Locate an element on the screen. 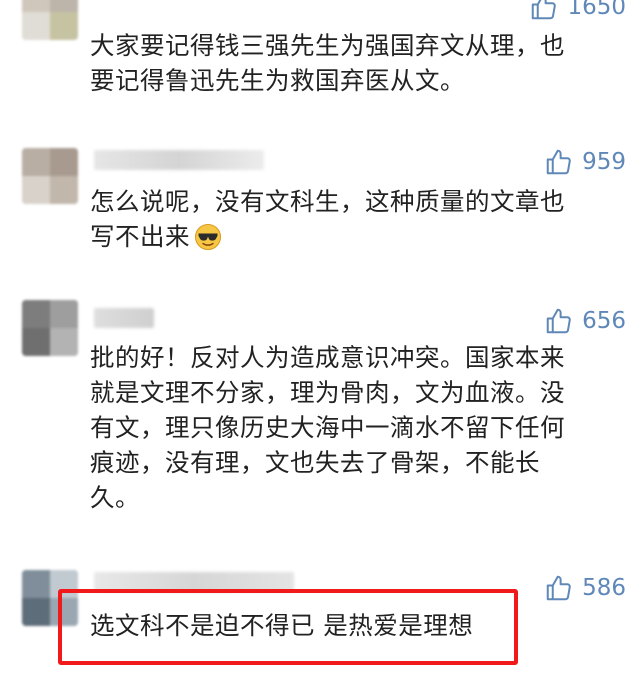 This screenshot has height=683, width=640. like-button: 586 is located at coordinates (585, 588).